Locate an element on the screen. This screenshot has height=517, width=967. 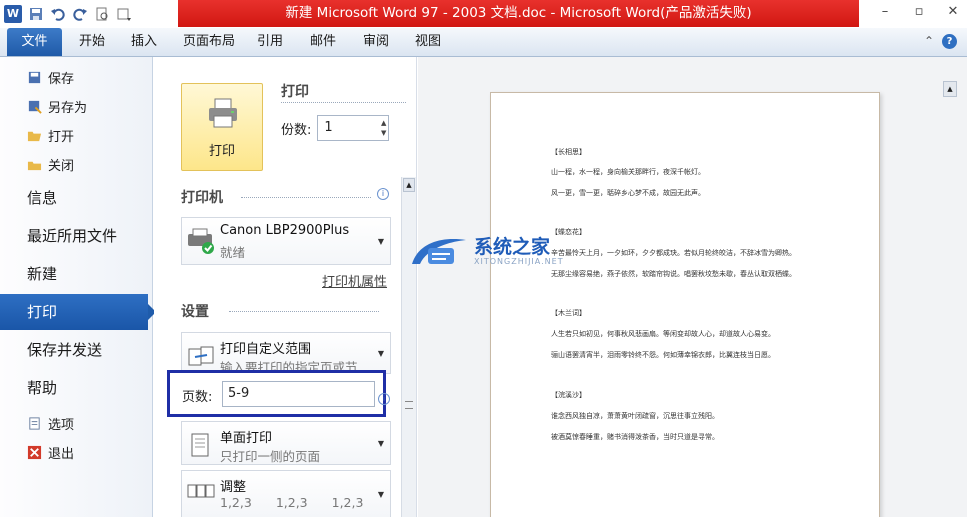
spin-arrows-icon: ▲ ▼ is located at coordinates (383, 128).